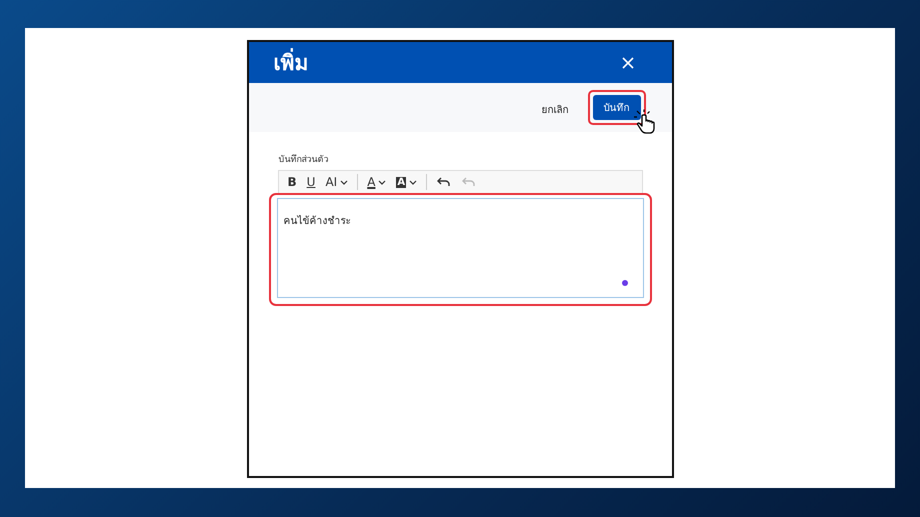  I want to click on field-label: บันทึกส่วนตัว, so click(304, 160).